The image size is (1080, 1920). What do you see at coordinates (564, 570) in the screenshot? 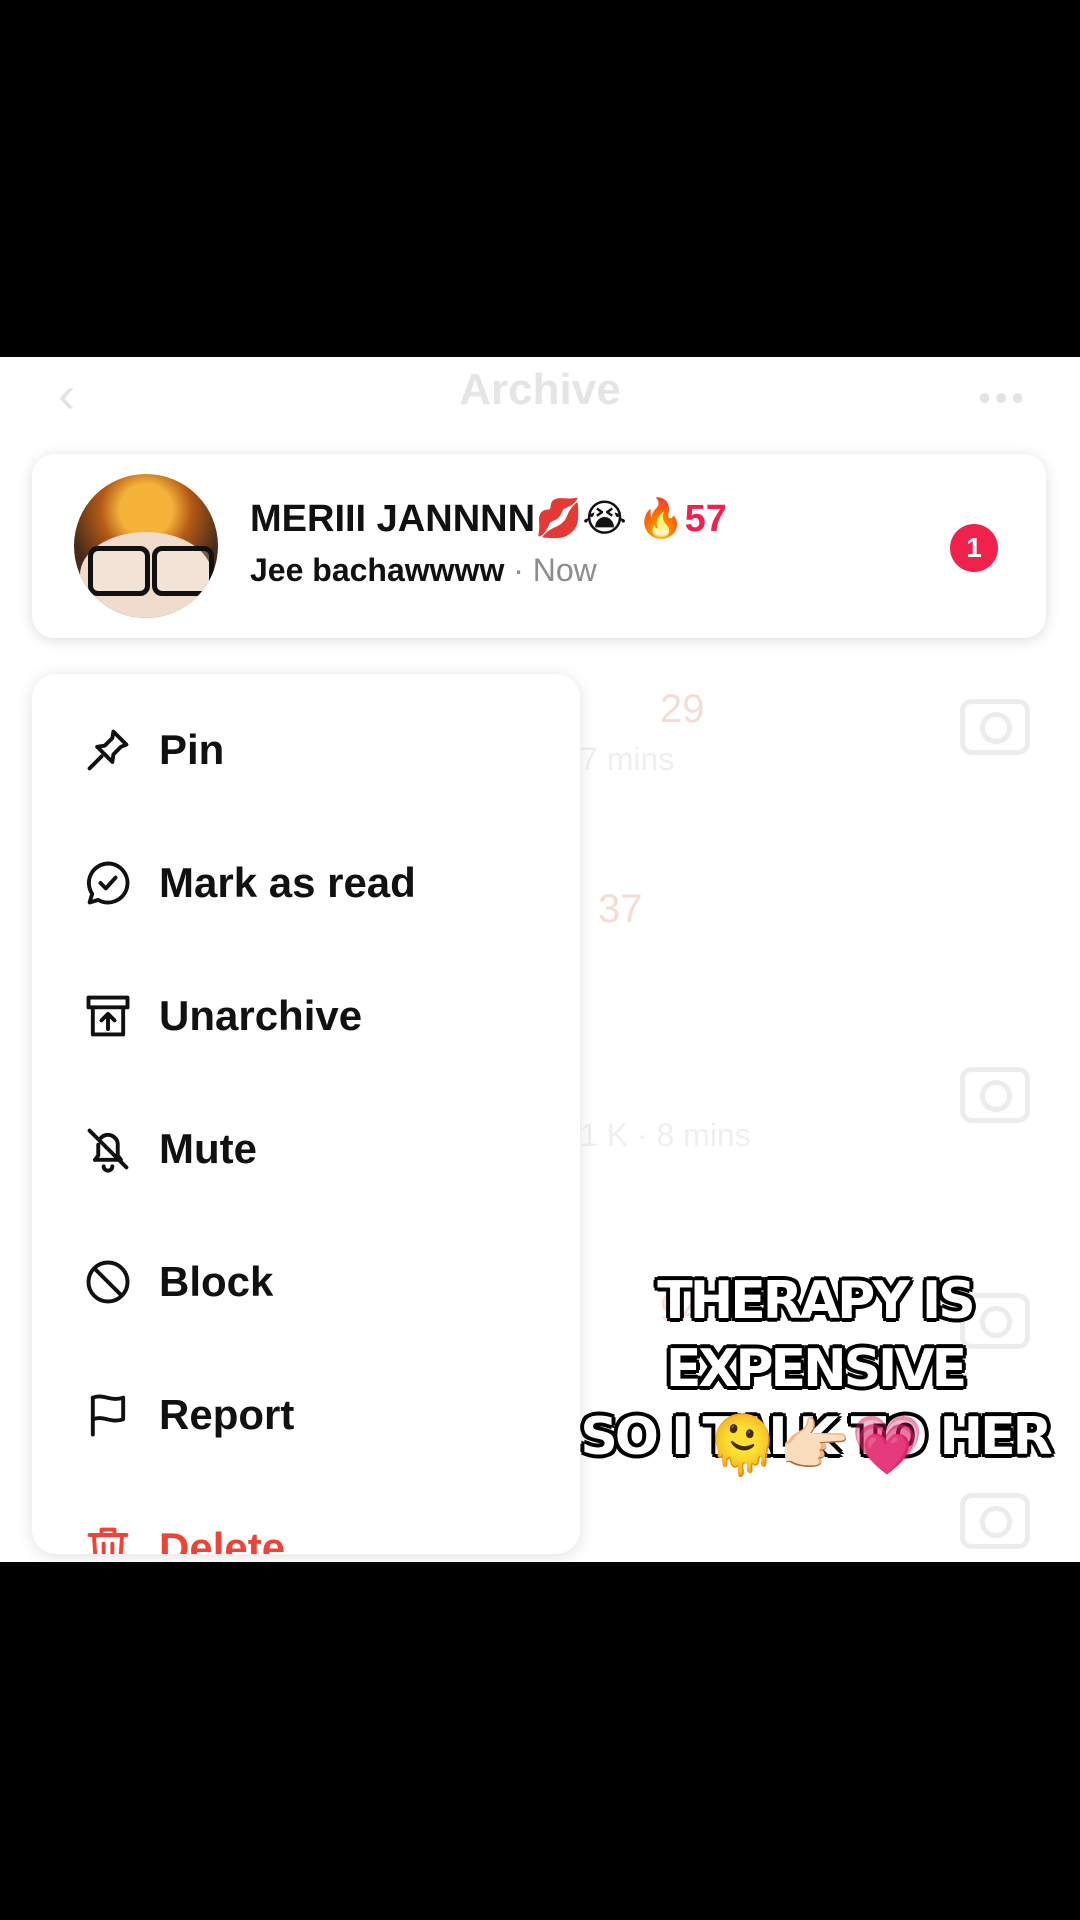
I see `message-time: Now` at bounding box center [564, 570].